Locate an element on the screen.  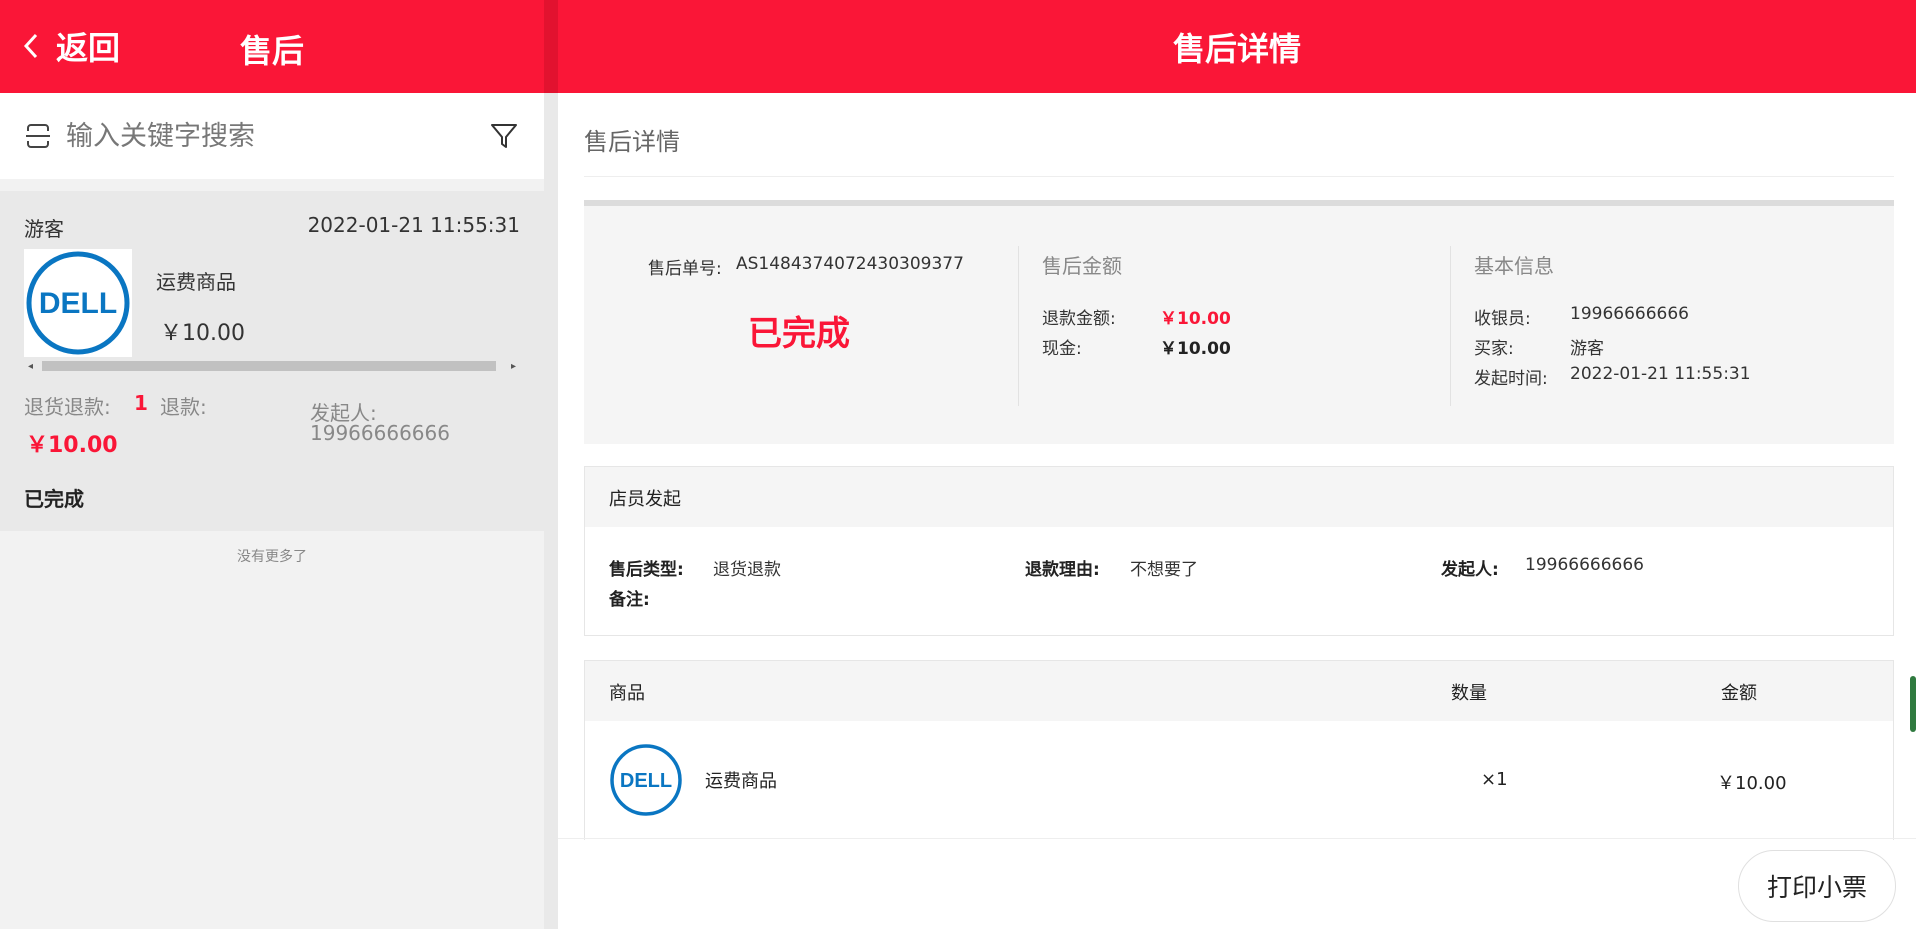
refund-amount-value: ￥10.00 is located at coordinates (1195, 319).